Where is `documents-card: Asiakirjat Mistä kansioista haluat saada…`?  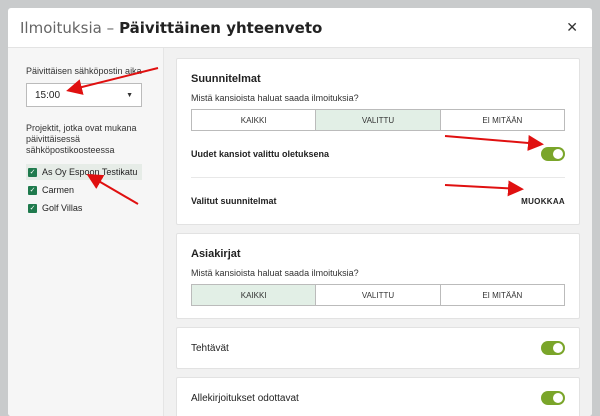
documents-card: Asiakirjat Mistä kansioista haluat saada… is located at coordinates (378, 276).